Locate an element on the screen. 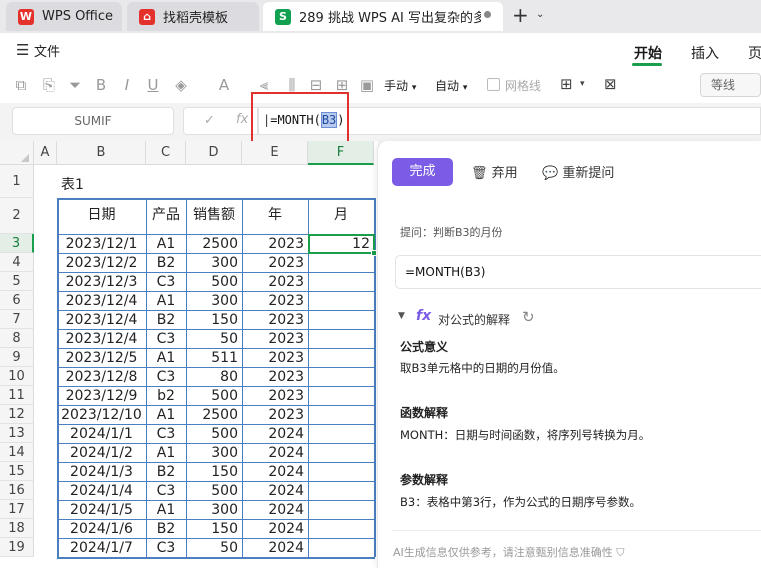  row-header-13: 13 is located at coordinates (17, 433).